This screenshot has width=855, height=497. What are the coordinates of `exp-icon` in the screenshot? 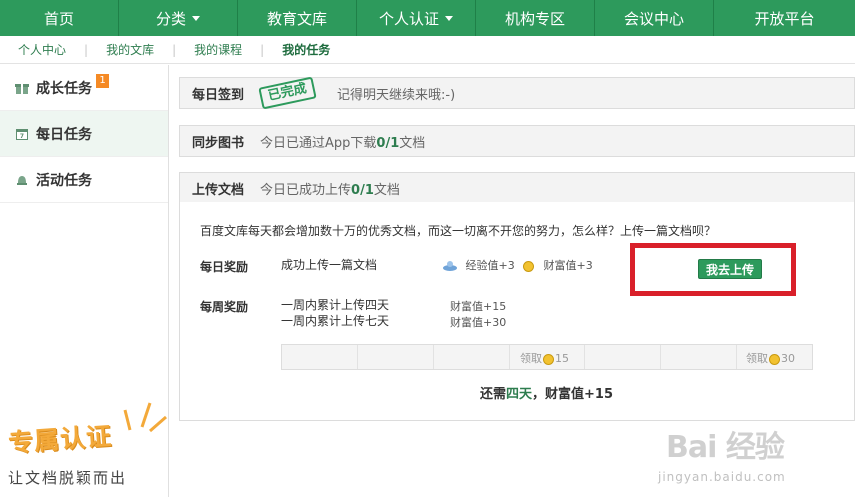 It's located at (450, 266).